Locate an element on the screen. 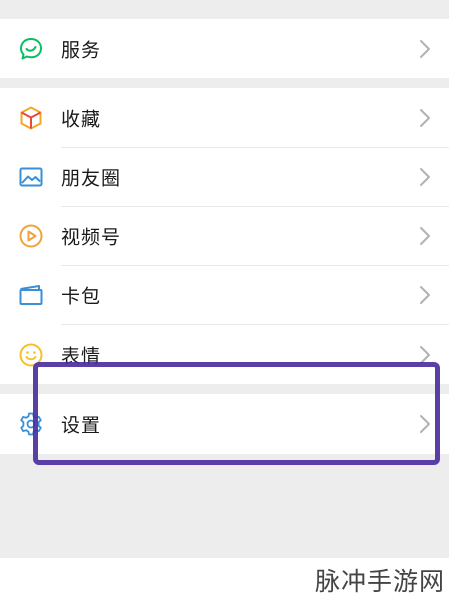  menu-item-service: 服务 is located at coordinates (224, 48).